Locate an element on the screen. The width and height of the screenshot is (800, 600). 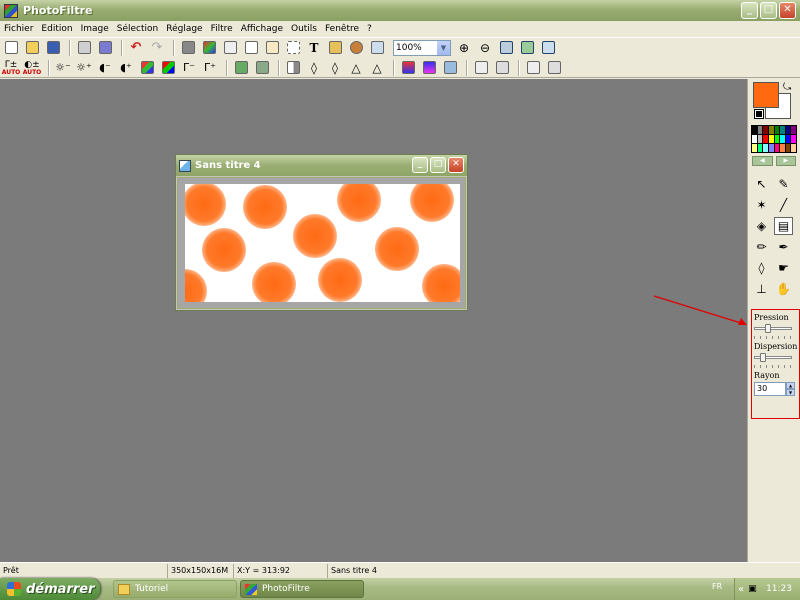
sharpen-more-icon: △ is located at coordinates (377, 68).